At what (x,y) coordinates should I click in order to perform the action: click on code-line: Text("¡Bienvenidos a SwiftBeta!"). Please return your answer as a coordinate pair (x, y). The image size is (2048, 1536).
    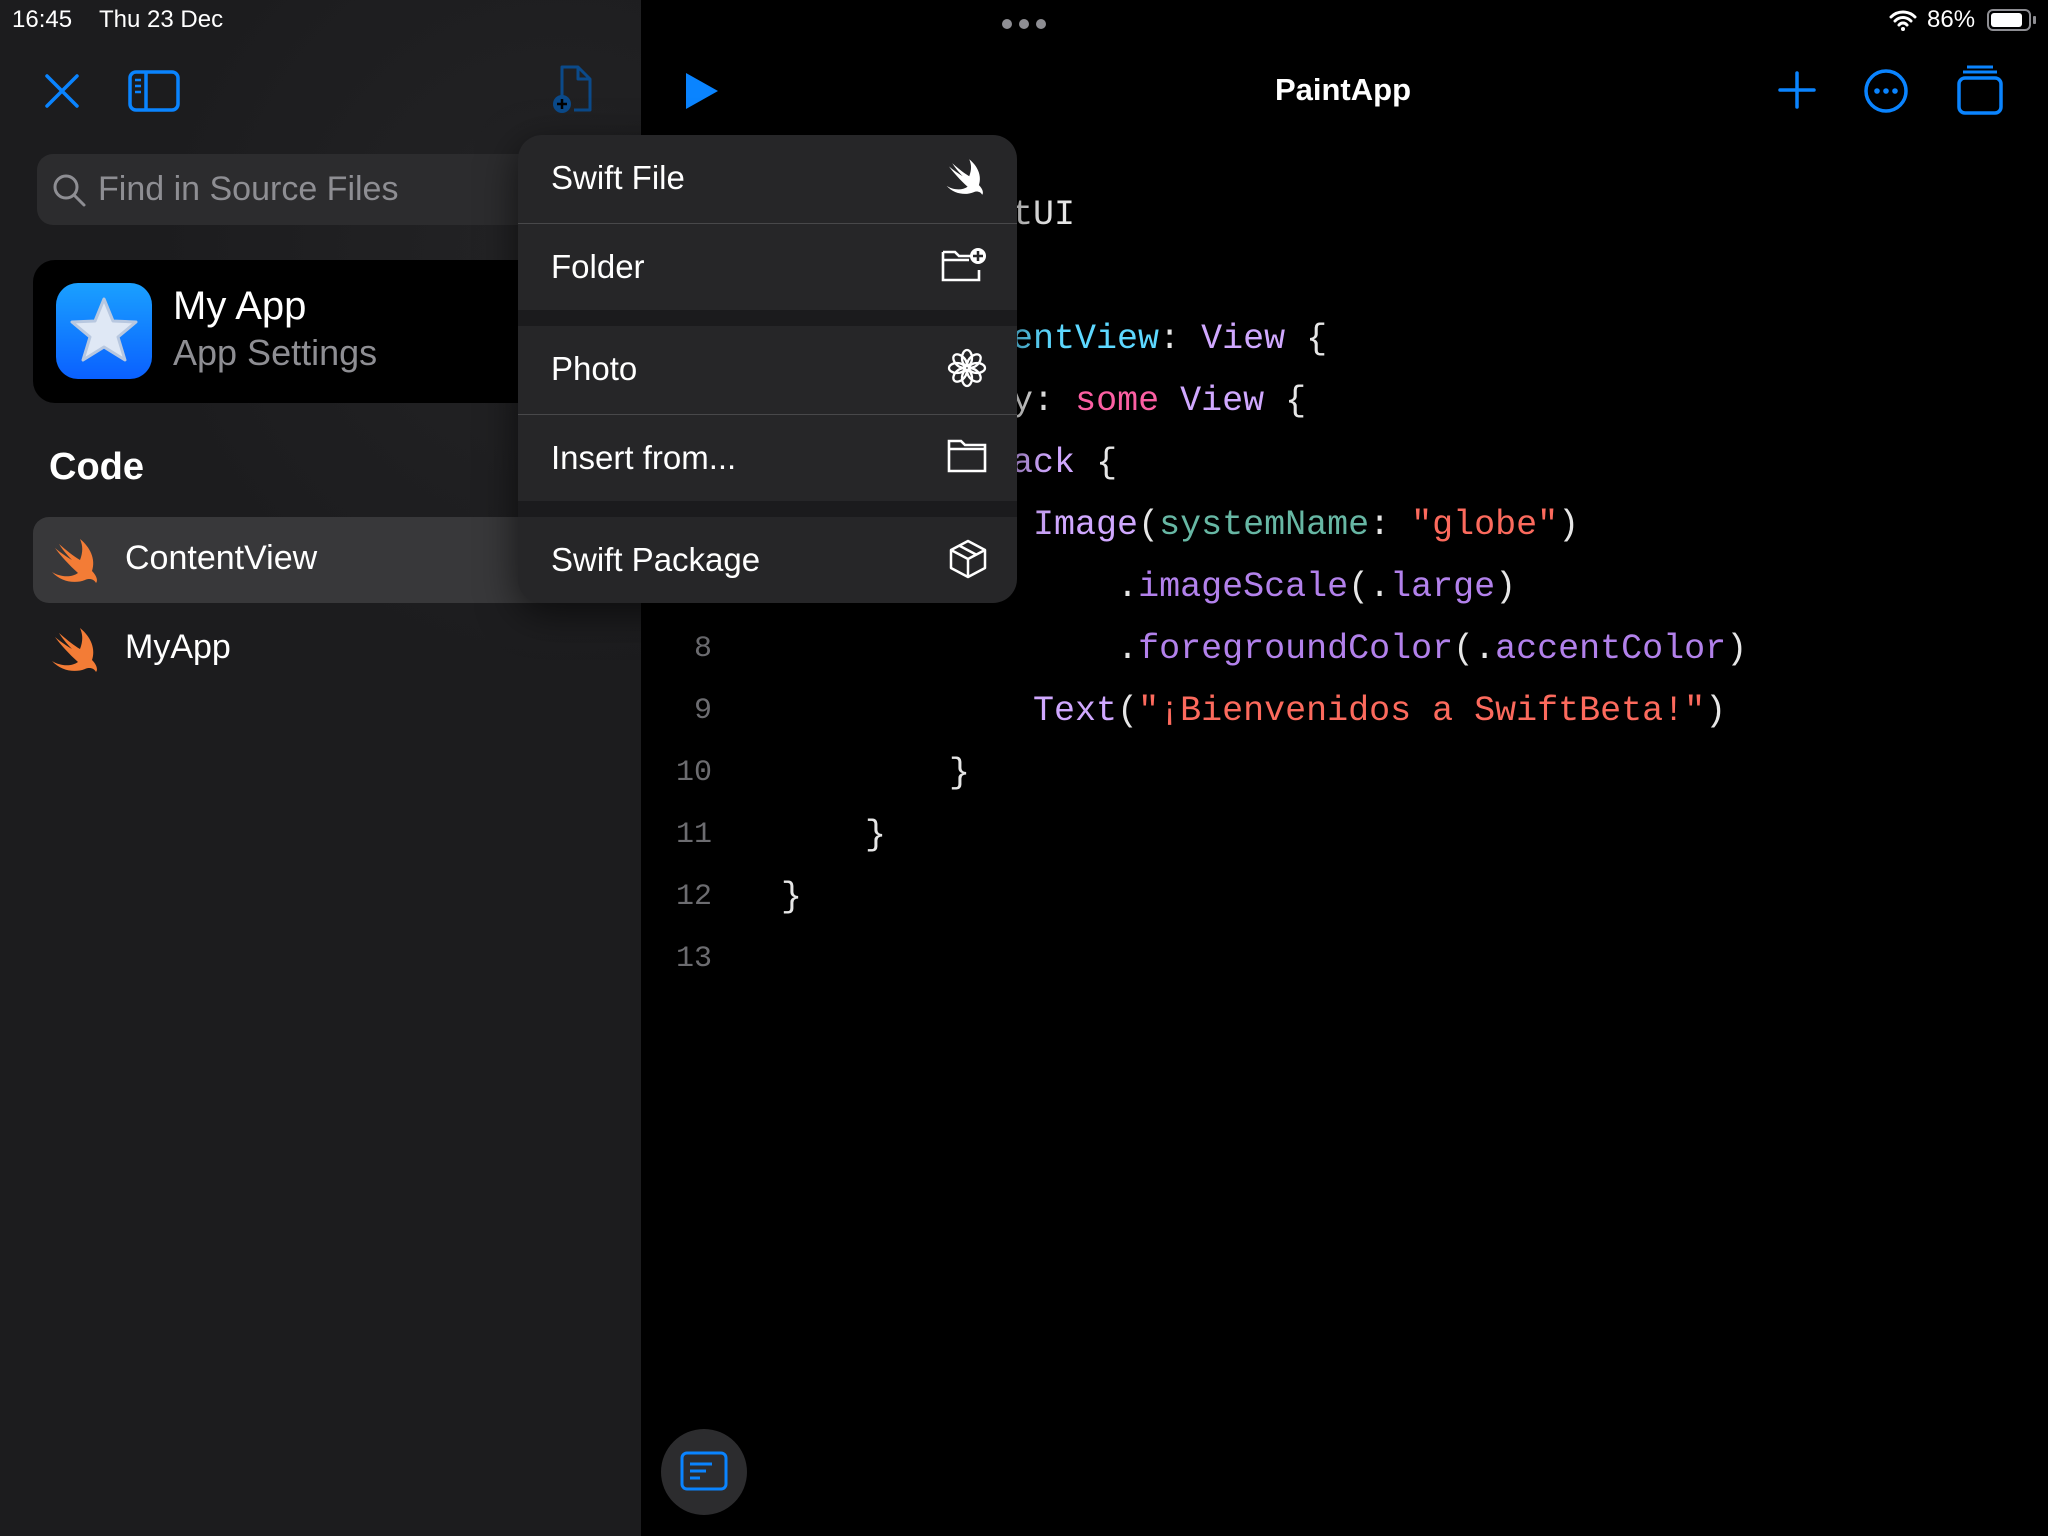
    Looking at the image, I should click on (1253, 711).